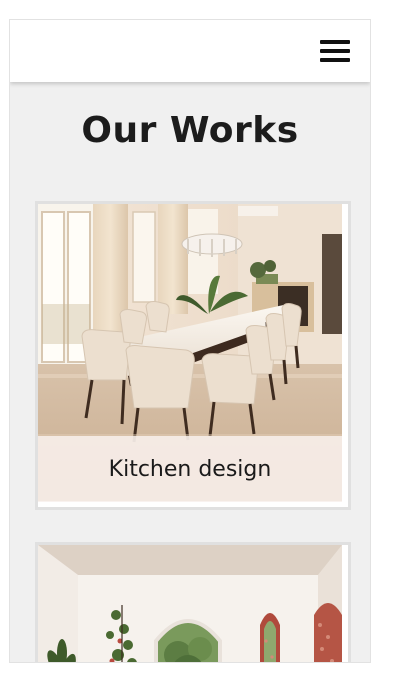  I want to click on arched-interior-photo, so click(190, 603).